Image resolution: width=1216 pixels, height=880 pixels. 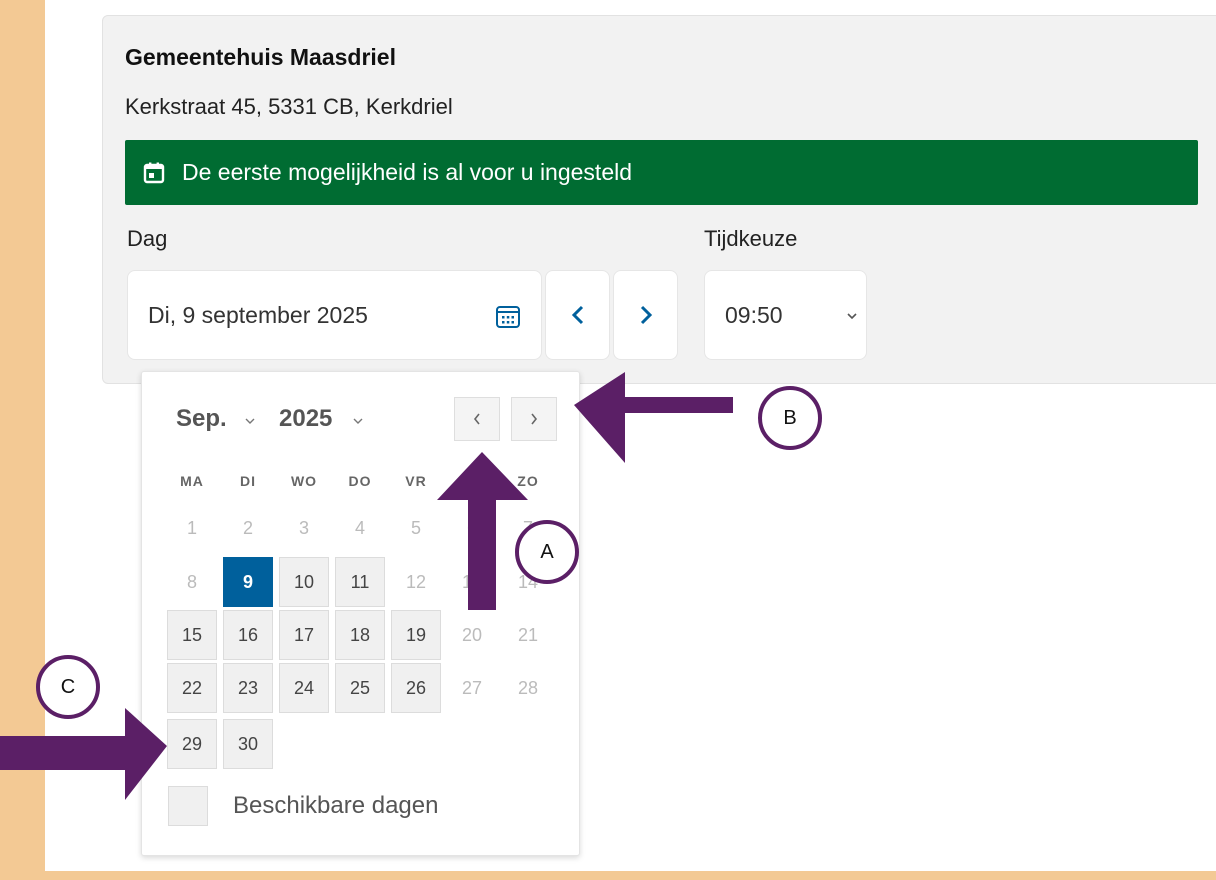 I want to click on annotation-c: C, so click(x=68, y=687).